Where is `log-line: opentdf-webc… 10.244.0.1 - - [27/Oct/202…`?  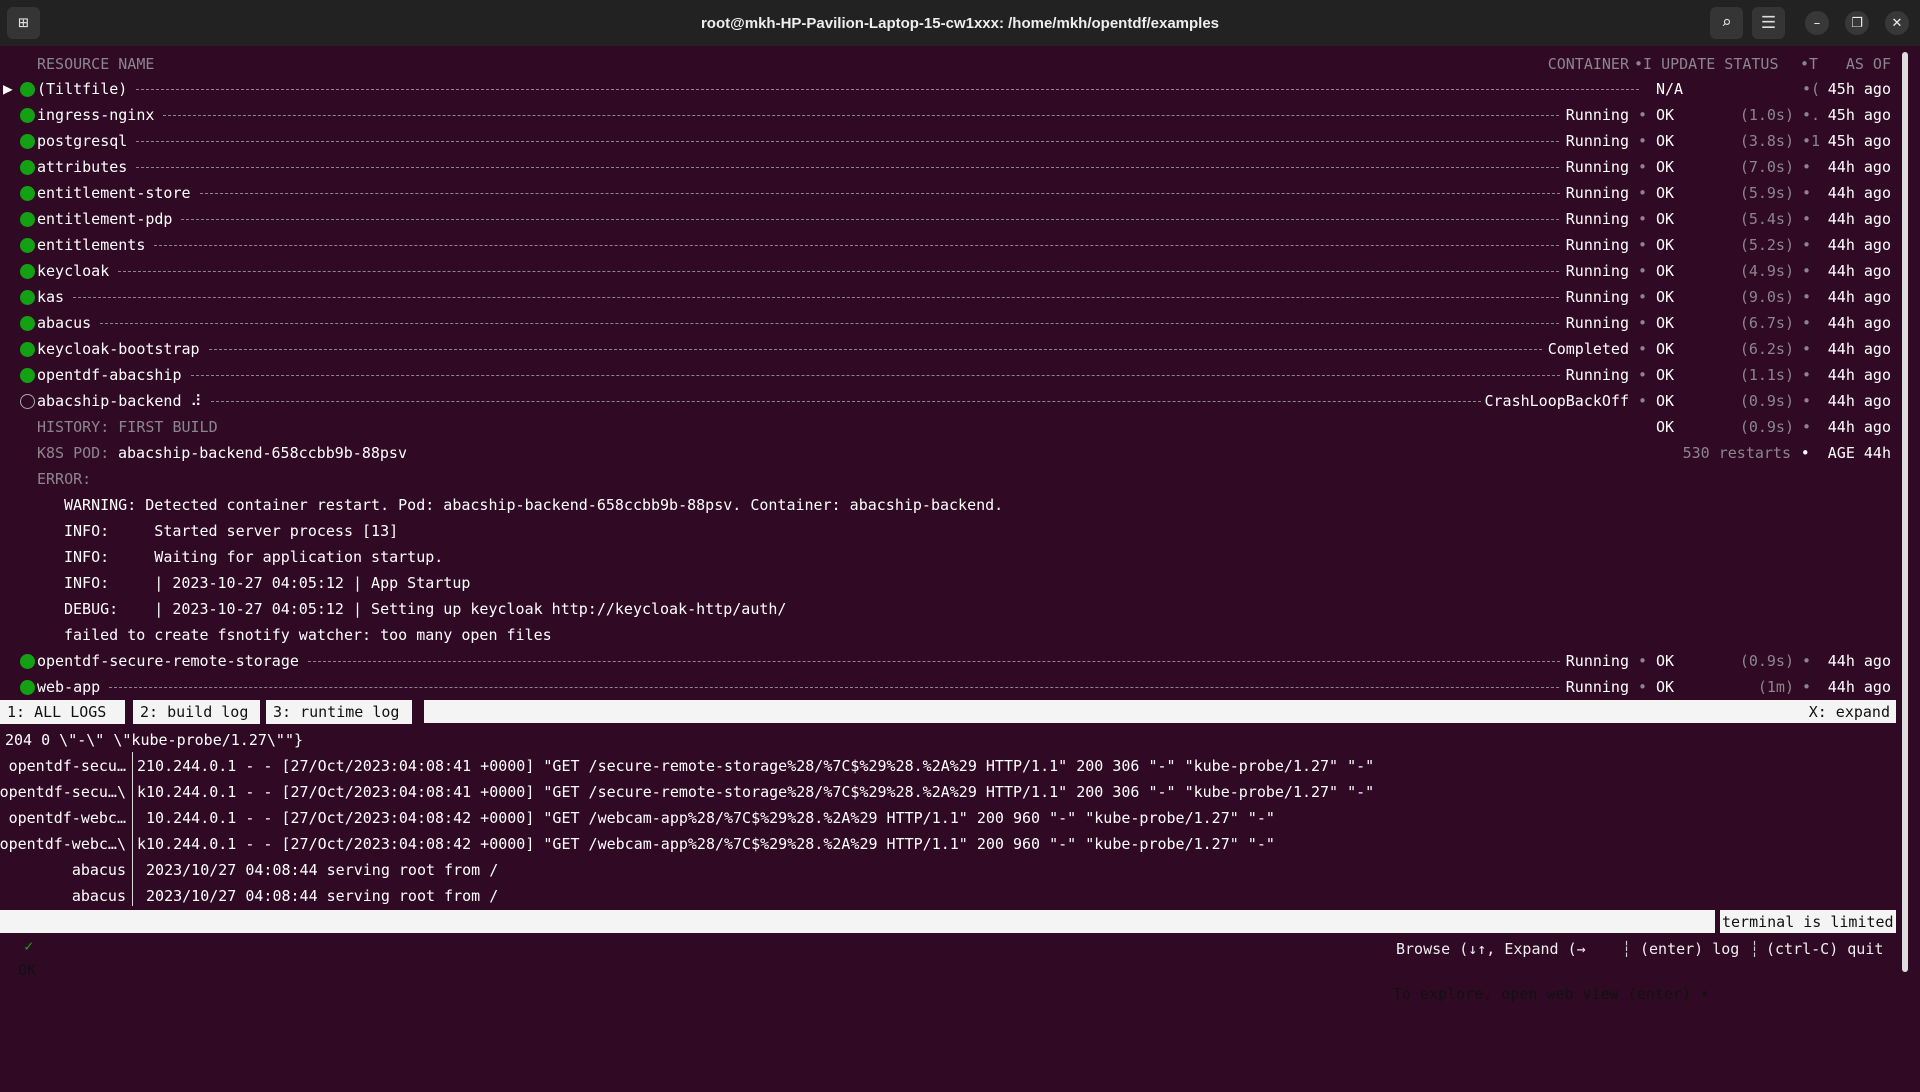
log-line: opentdf-webc… 10.244.0.1 - - [27/Oct/202… is located at coordinates (948, 818).